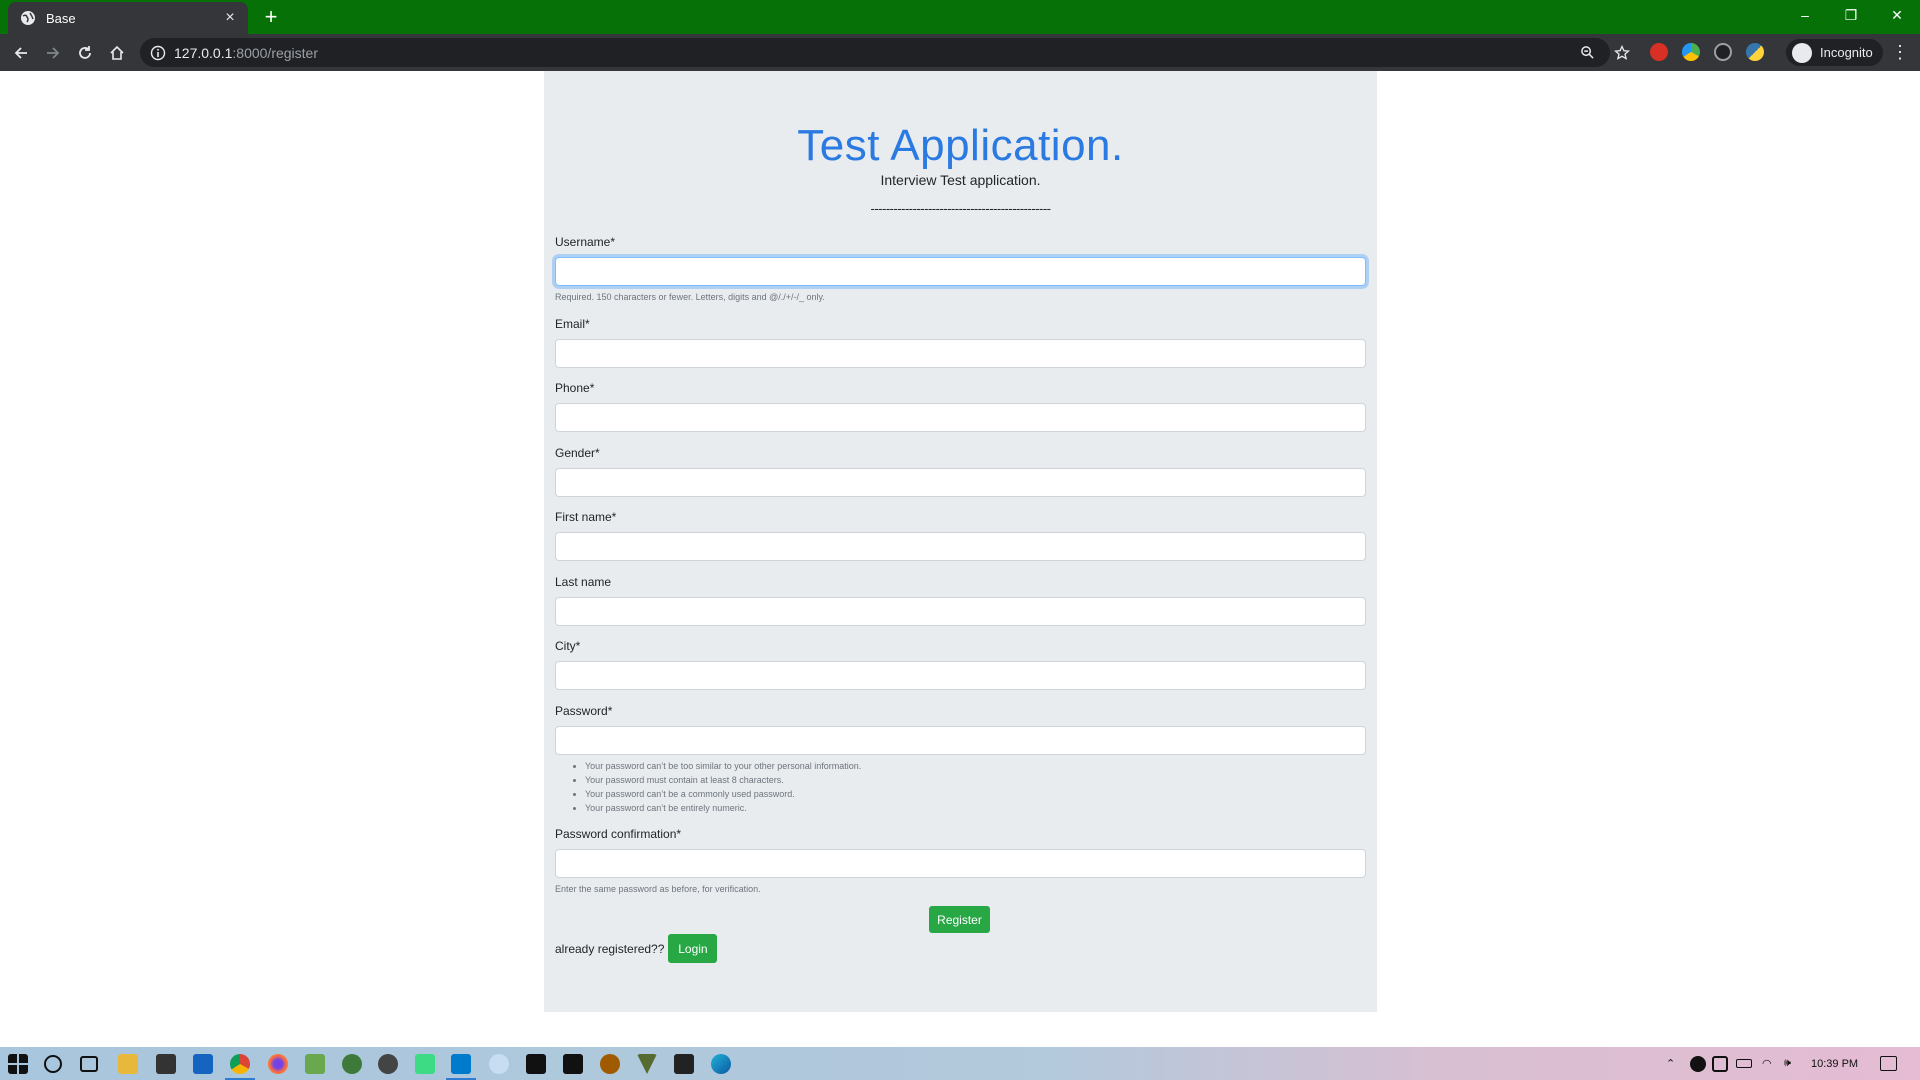 This screenshot has width=1920, height=1080. Describe the element at coordinates (271, 17) in the screenshot. I see `new-tab-button: +` at that location.